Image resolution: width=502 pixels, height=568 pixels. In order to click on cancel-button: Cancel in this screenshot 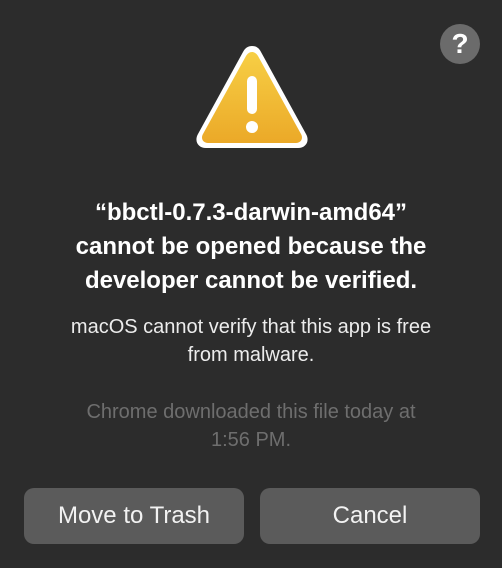, I will do `click(370, 516)`.